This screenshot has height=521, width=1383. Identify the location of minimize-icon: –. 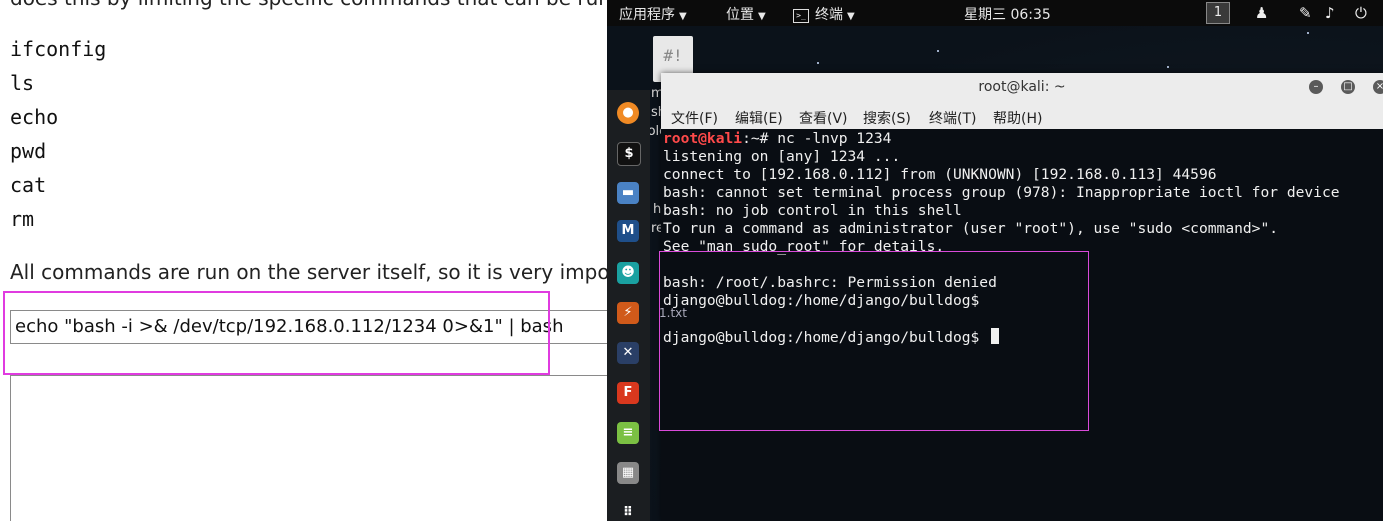
(1316, 87).